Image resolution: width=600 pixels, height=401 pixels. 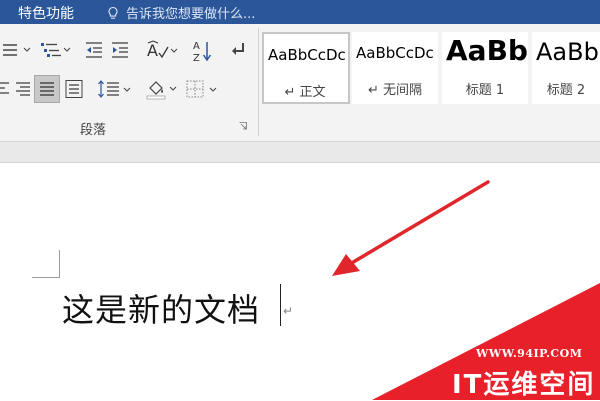 What do you see at coordinates (524, 385) in the screenshot?
I see `watermark-title: IT运维空间` at bounding box center [524, 385].